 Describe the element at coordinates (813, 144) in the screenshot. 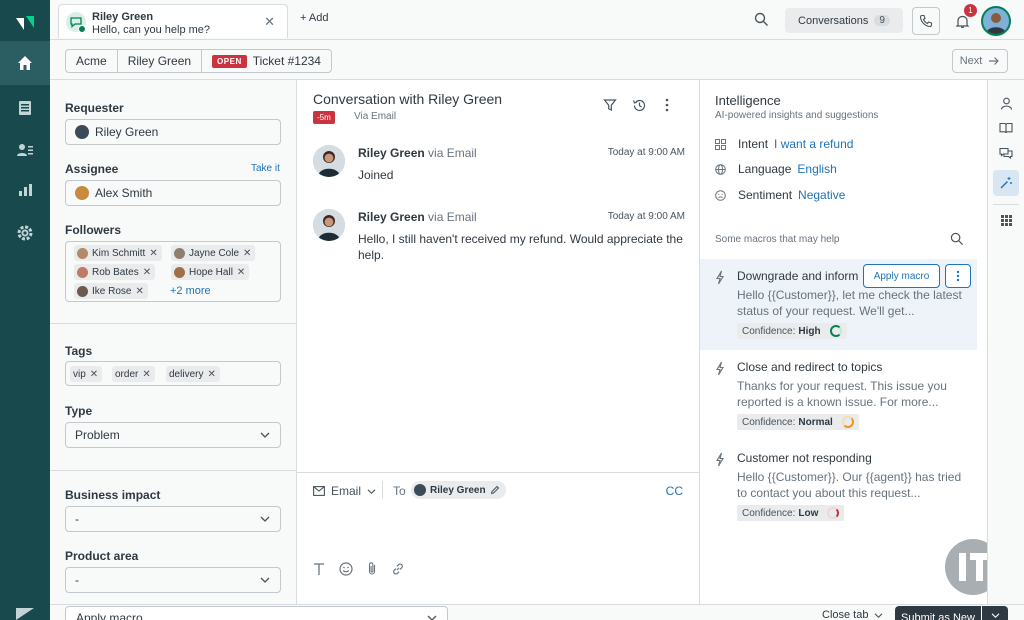

I see `intent-value: I want a refund` at that location.